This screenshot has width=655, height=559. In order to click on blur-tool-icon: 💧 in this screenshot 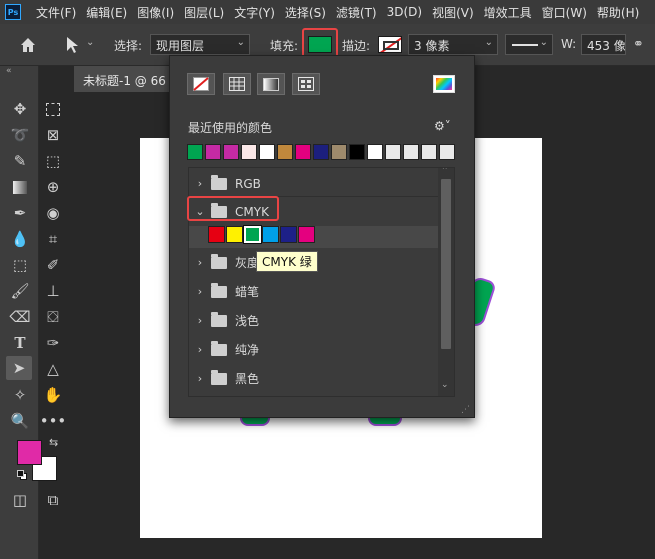, I will do `click(20, 239)`.